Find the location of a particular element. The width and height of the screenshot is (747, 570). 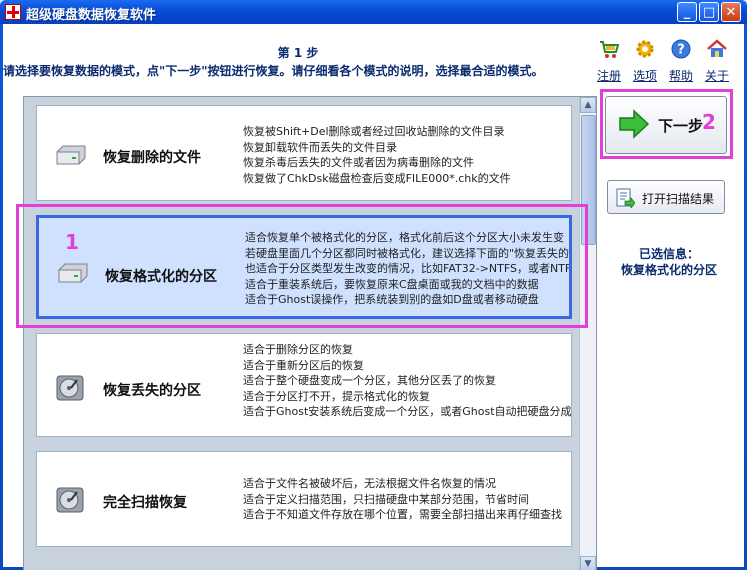

selected-info-value: 恢复格式化的分区 is located at coordinates (668, 270).